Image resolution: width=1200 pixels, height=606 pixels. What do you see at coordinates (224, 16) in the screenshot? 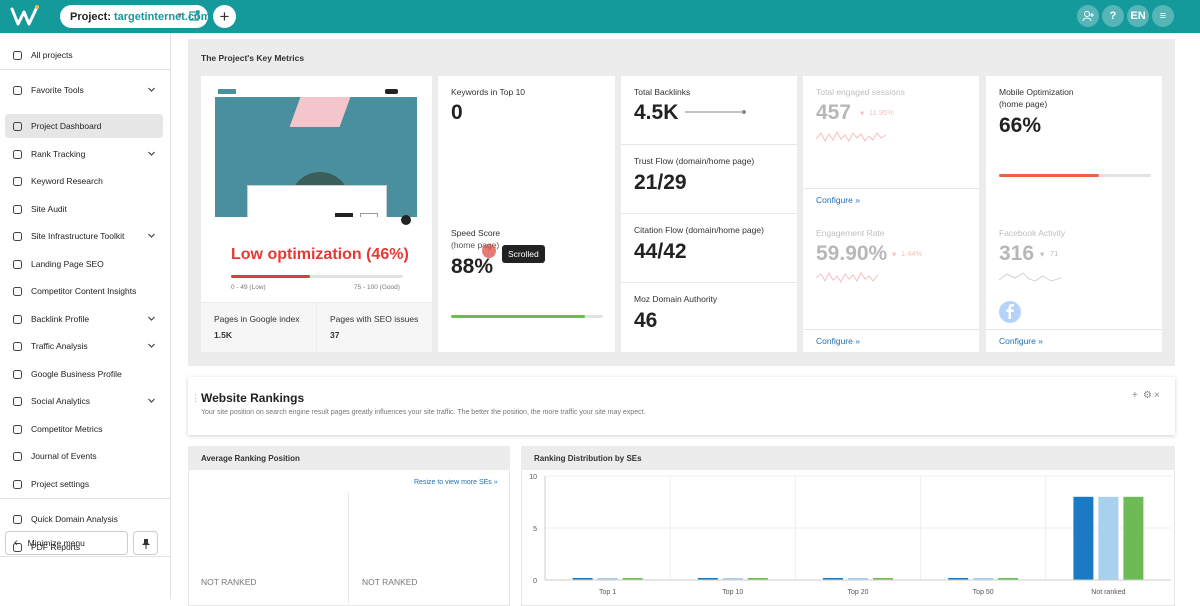
I see `add-project-button: +` at bounding box center [224, 16].